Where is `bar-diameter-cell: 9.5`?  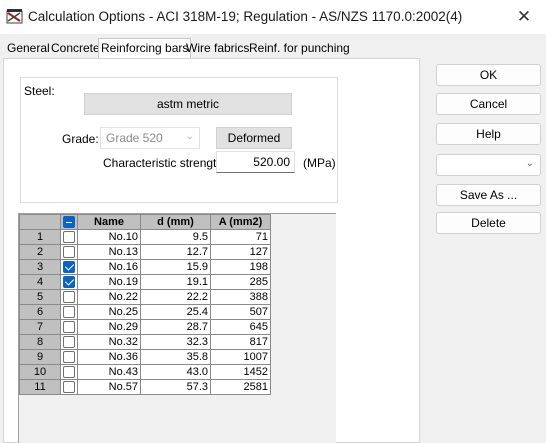
bar-diameter-cell: 9.5 is located at coordinates (175, 237).